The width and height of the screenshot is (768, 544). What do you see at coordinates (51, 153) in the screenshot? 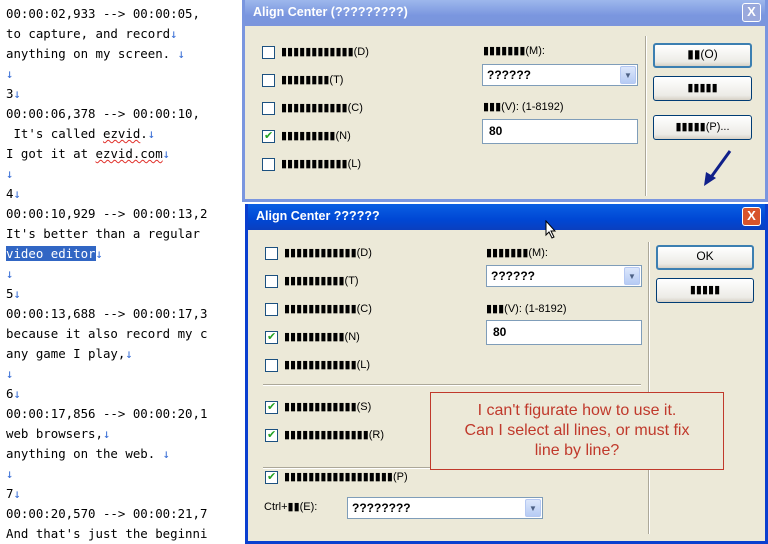
I see `editor-text: I got it at` at bounding box center [51, 153].